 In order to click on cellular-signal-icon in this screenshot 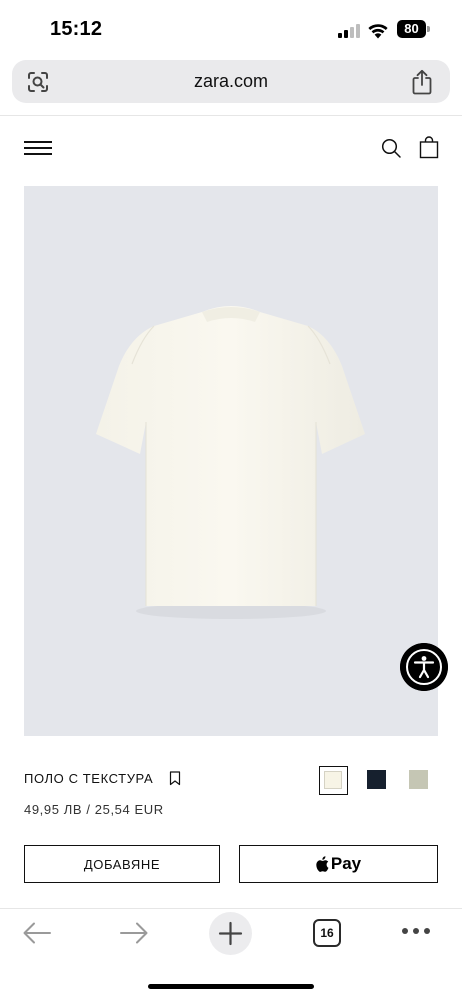, I will do `click(350, 31)`.